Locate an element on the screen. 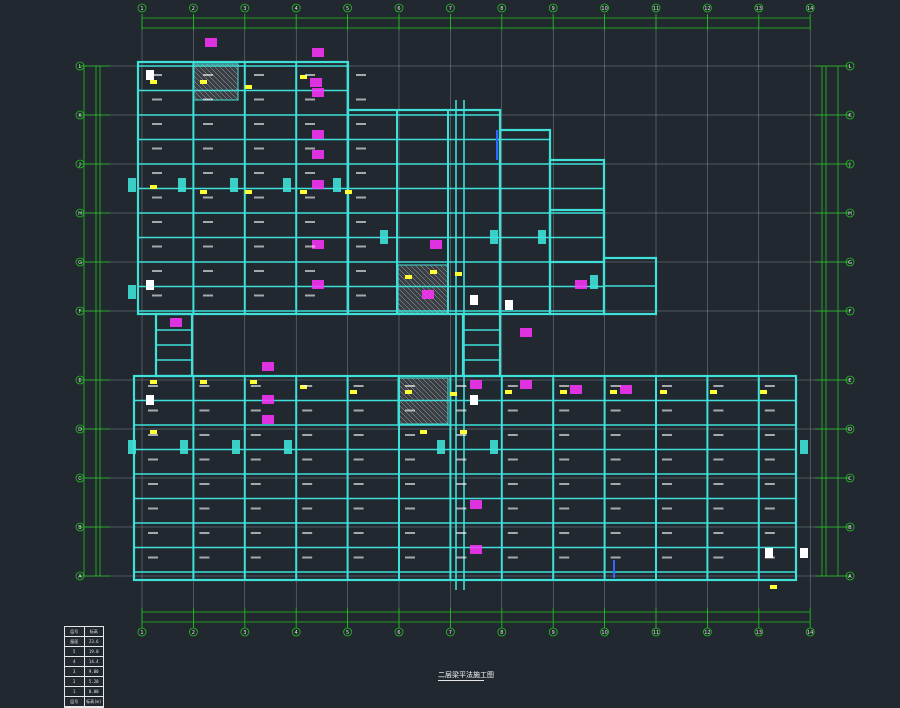 The height and width of the screenshot is (708, 900). table-row: 屋面 23.6 is located at coordinates (84, 642).